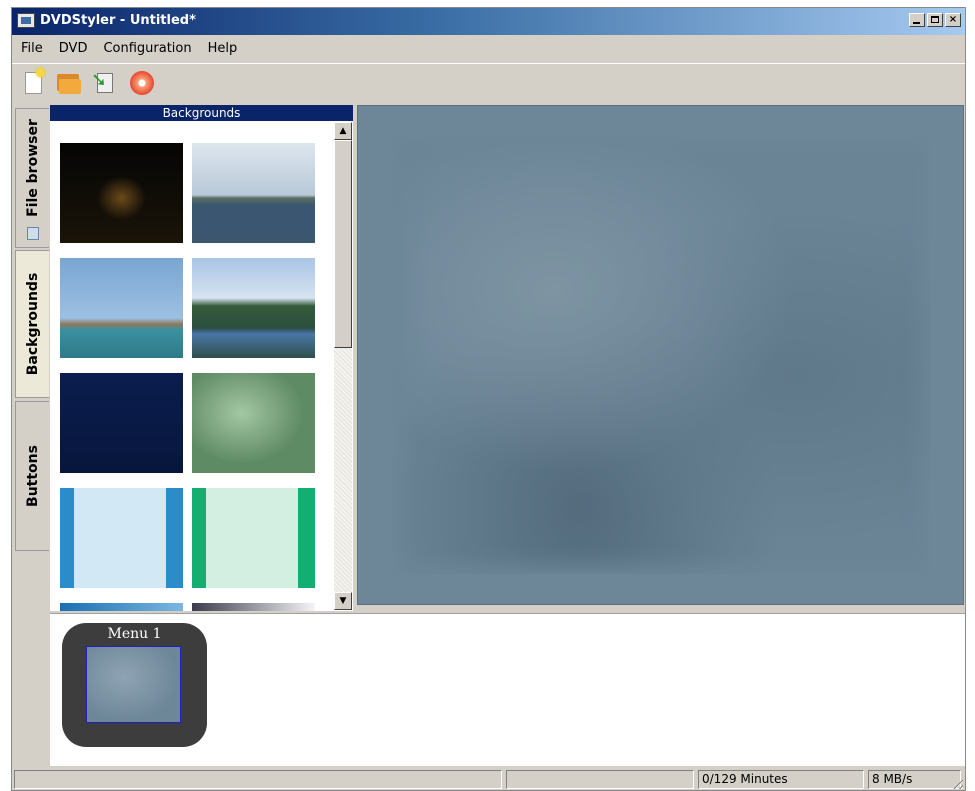 This screenshot has width=975, height=791. What do you see at coordinates (121, 423) in the screenshot?
I see `background-thumbnail-dark-navy` at bounding box center [121, 423].